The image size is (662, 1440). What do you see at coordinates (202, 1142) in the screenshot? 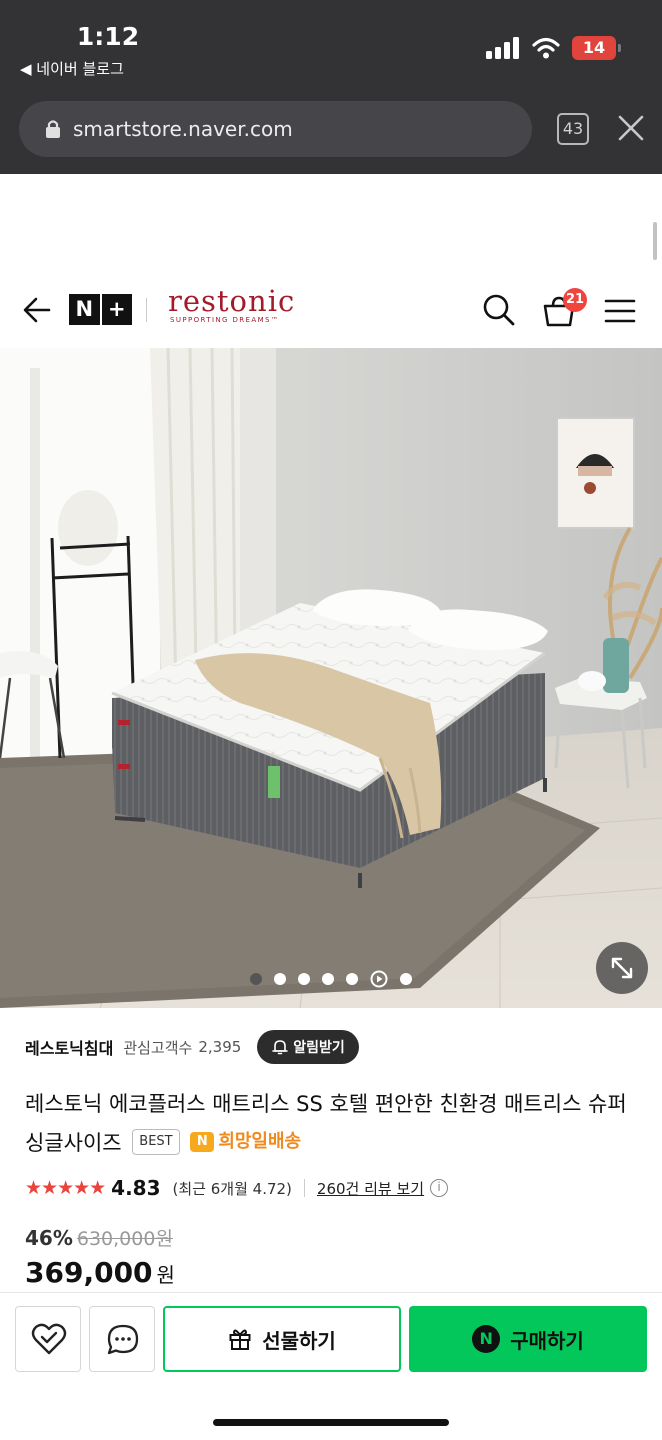
I see `delivery-truck-icon: N` at bounding box center [202, 1142].